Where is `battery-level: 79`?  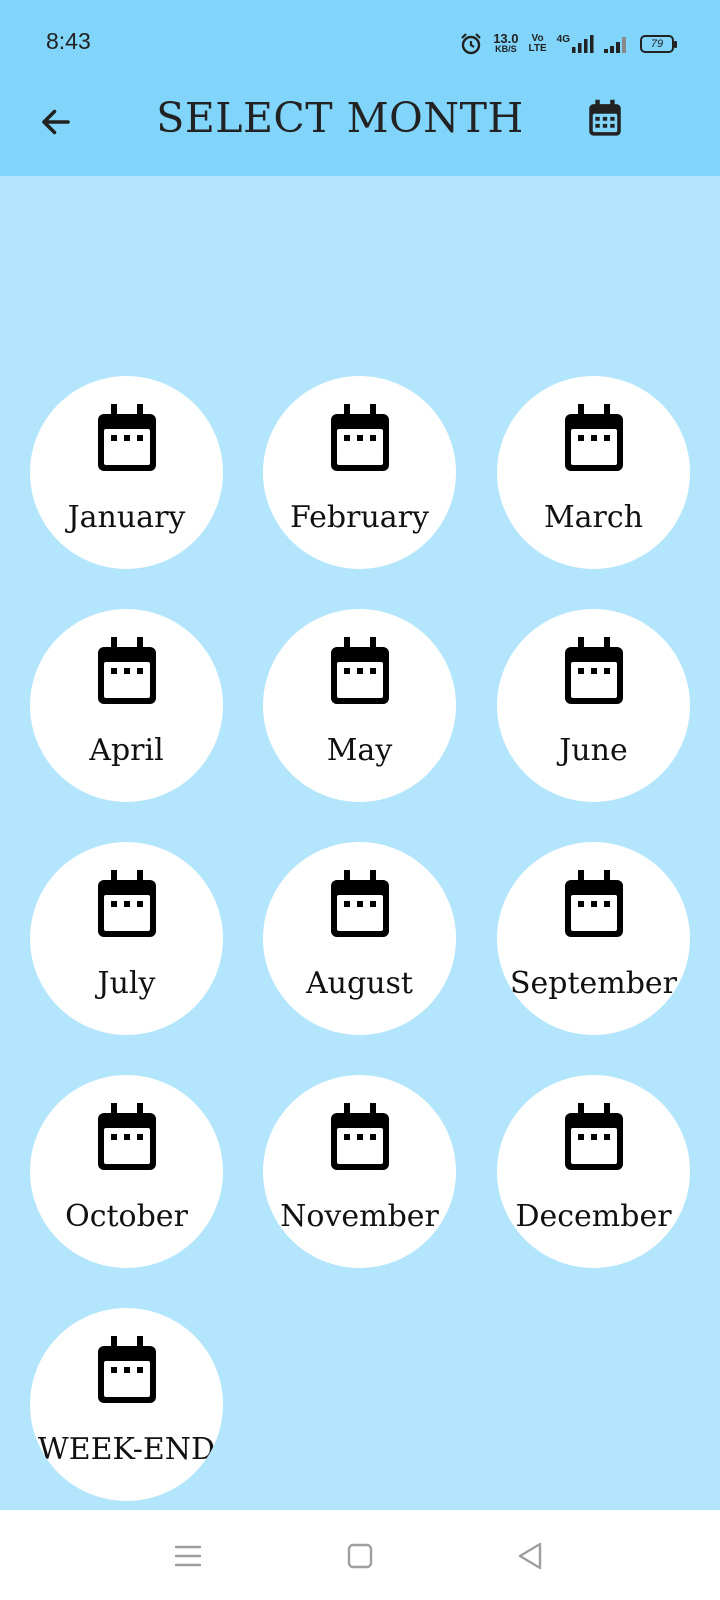 battery-level: 79 is located at coordinates (657, 44).